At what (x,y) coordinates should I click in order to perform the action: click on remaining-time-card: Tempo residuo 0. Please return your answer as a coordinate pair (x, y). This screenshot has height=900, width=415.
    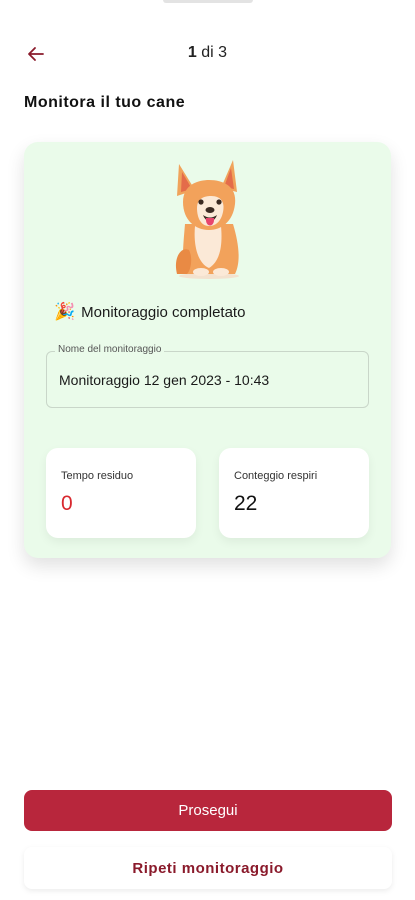
    Looking at the image, I should click on (121, 493).